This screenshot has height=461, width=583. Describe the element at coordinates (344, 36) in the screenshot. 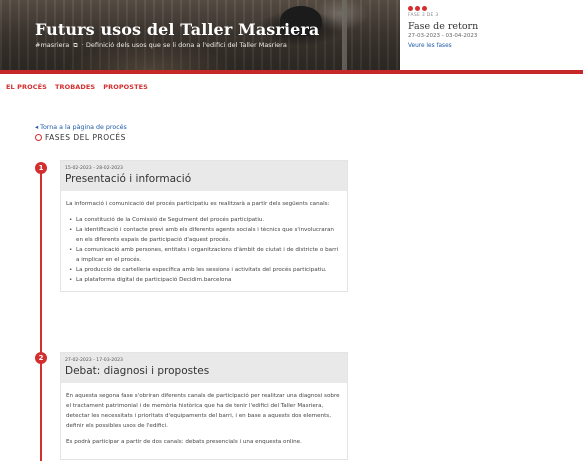

I see `lamp-pole-image` at that location.